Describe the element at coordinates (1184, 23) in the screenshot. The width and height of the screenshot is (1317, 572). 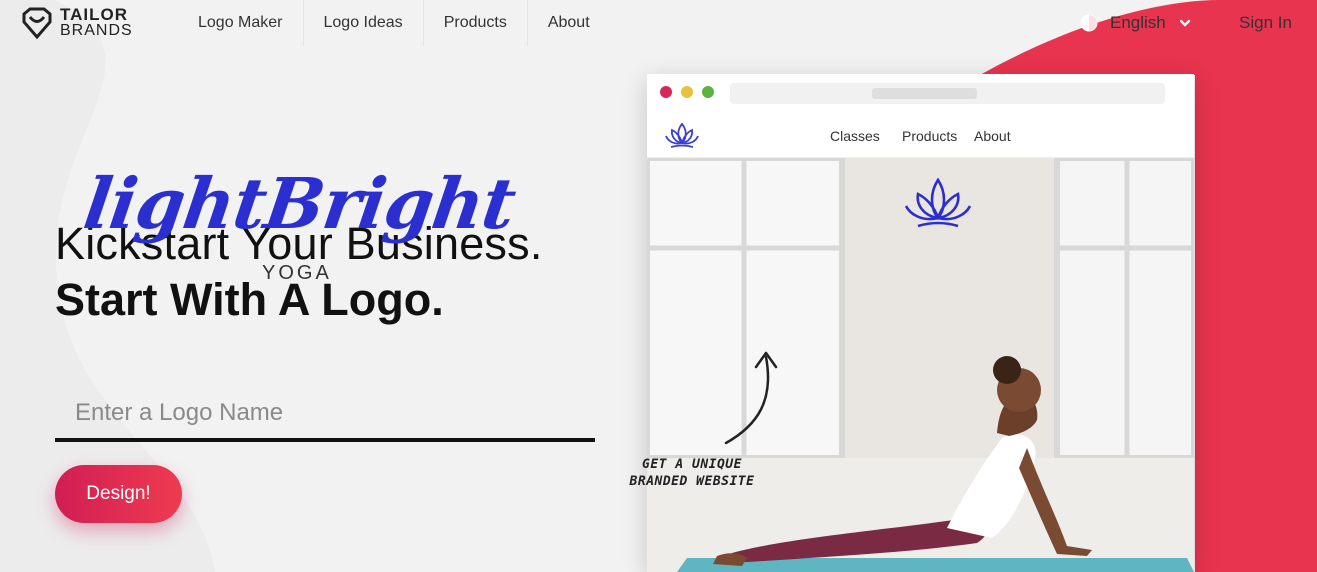
I see `chevron-down-icon` at that location.